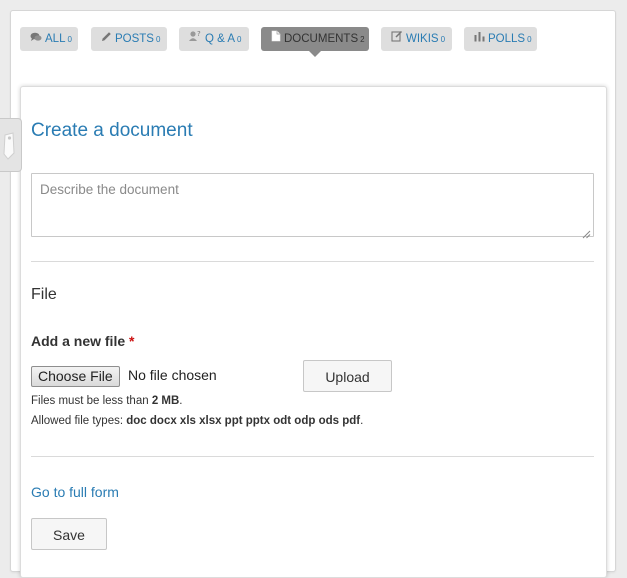 Image resolution: width=627 pixels, height=578 pixels. What do you see at coordinates (36, 39) in the screenshot?
I see `chat-bubbles-icon` at bounding box center [36, 39].